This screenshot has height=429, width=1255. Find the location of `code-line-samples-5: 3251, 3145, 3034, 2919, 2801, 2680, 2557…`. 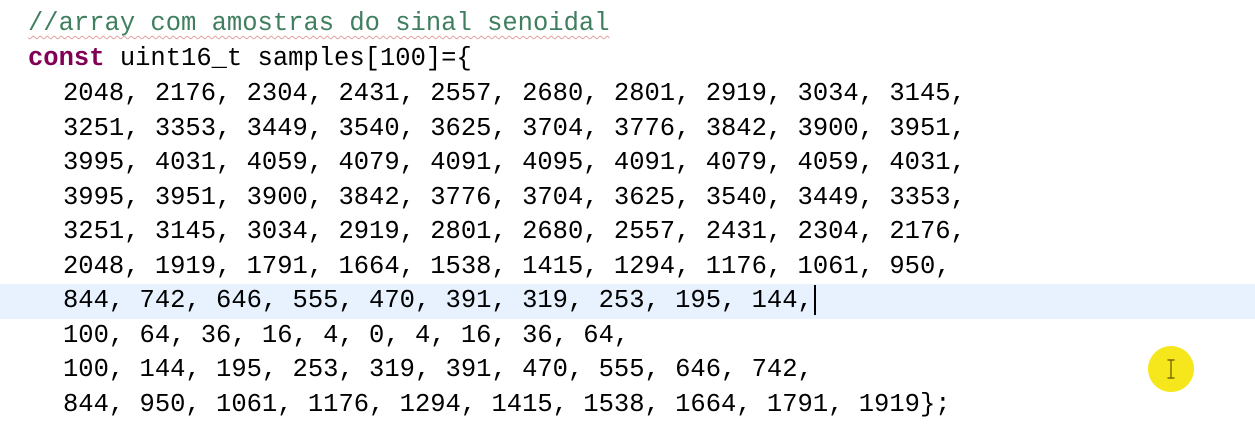

code-line-samples-5: 3251, 3145, 3034, 2919, 2801, 2680, 2557… is located at coordinates (627, 232).